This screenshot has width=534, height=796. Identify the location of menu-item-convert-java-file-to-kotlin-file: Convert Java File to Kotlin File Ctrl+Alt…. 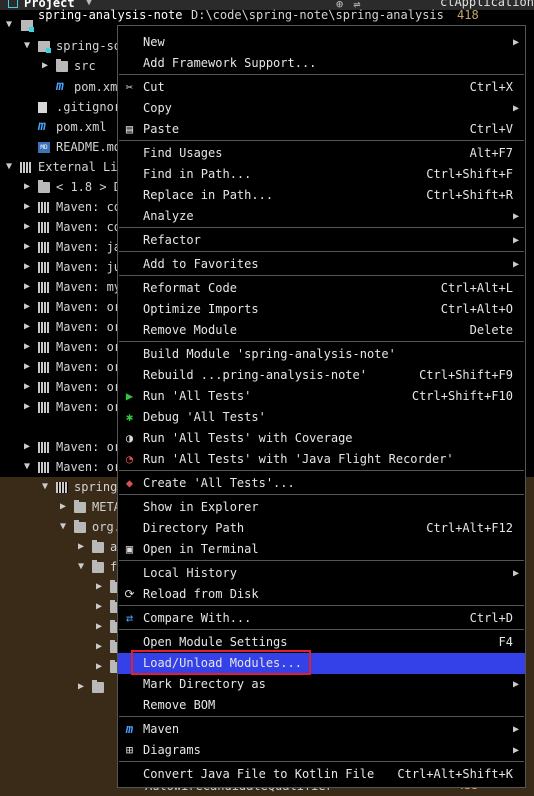
(321, 774).